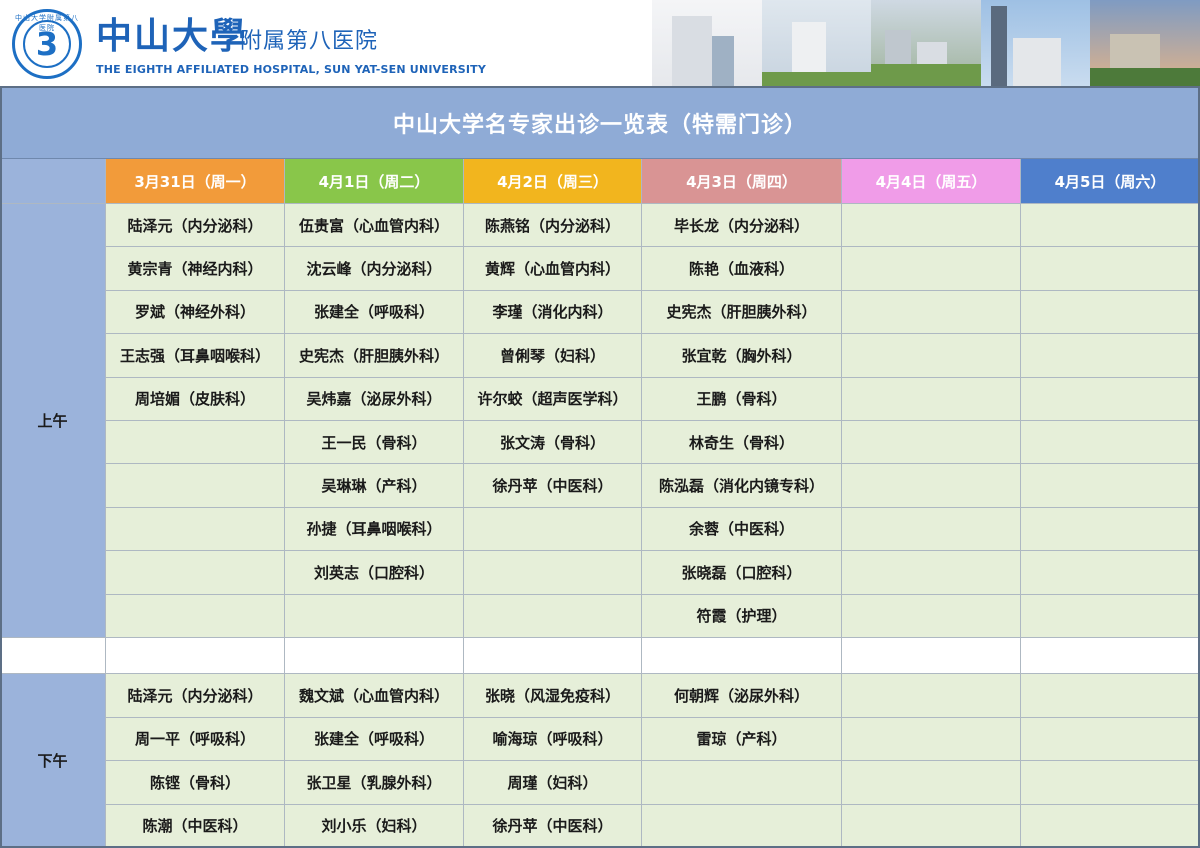 The height and width of the screenshot is (848, 1200). What do you see at coordinates (374, 486) in the screenshot?
I see `doctor-cell: 吴琳琳（产科）` at bounding box center [374, 486].